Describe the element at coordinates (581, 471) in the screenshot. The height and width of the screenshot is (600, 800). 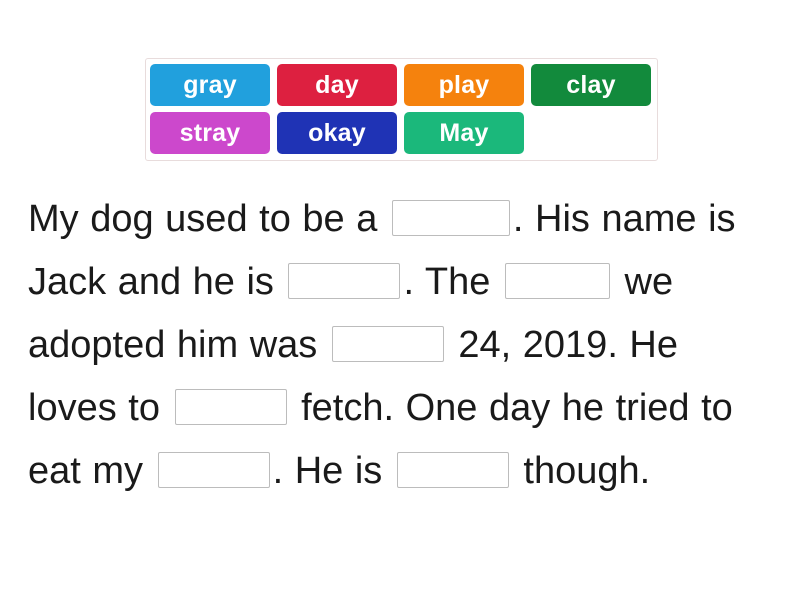
I see `passage-text: though.` at that location.